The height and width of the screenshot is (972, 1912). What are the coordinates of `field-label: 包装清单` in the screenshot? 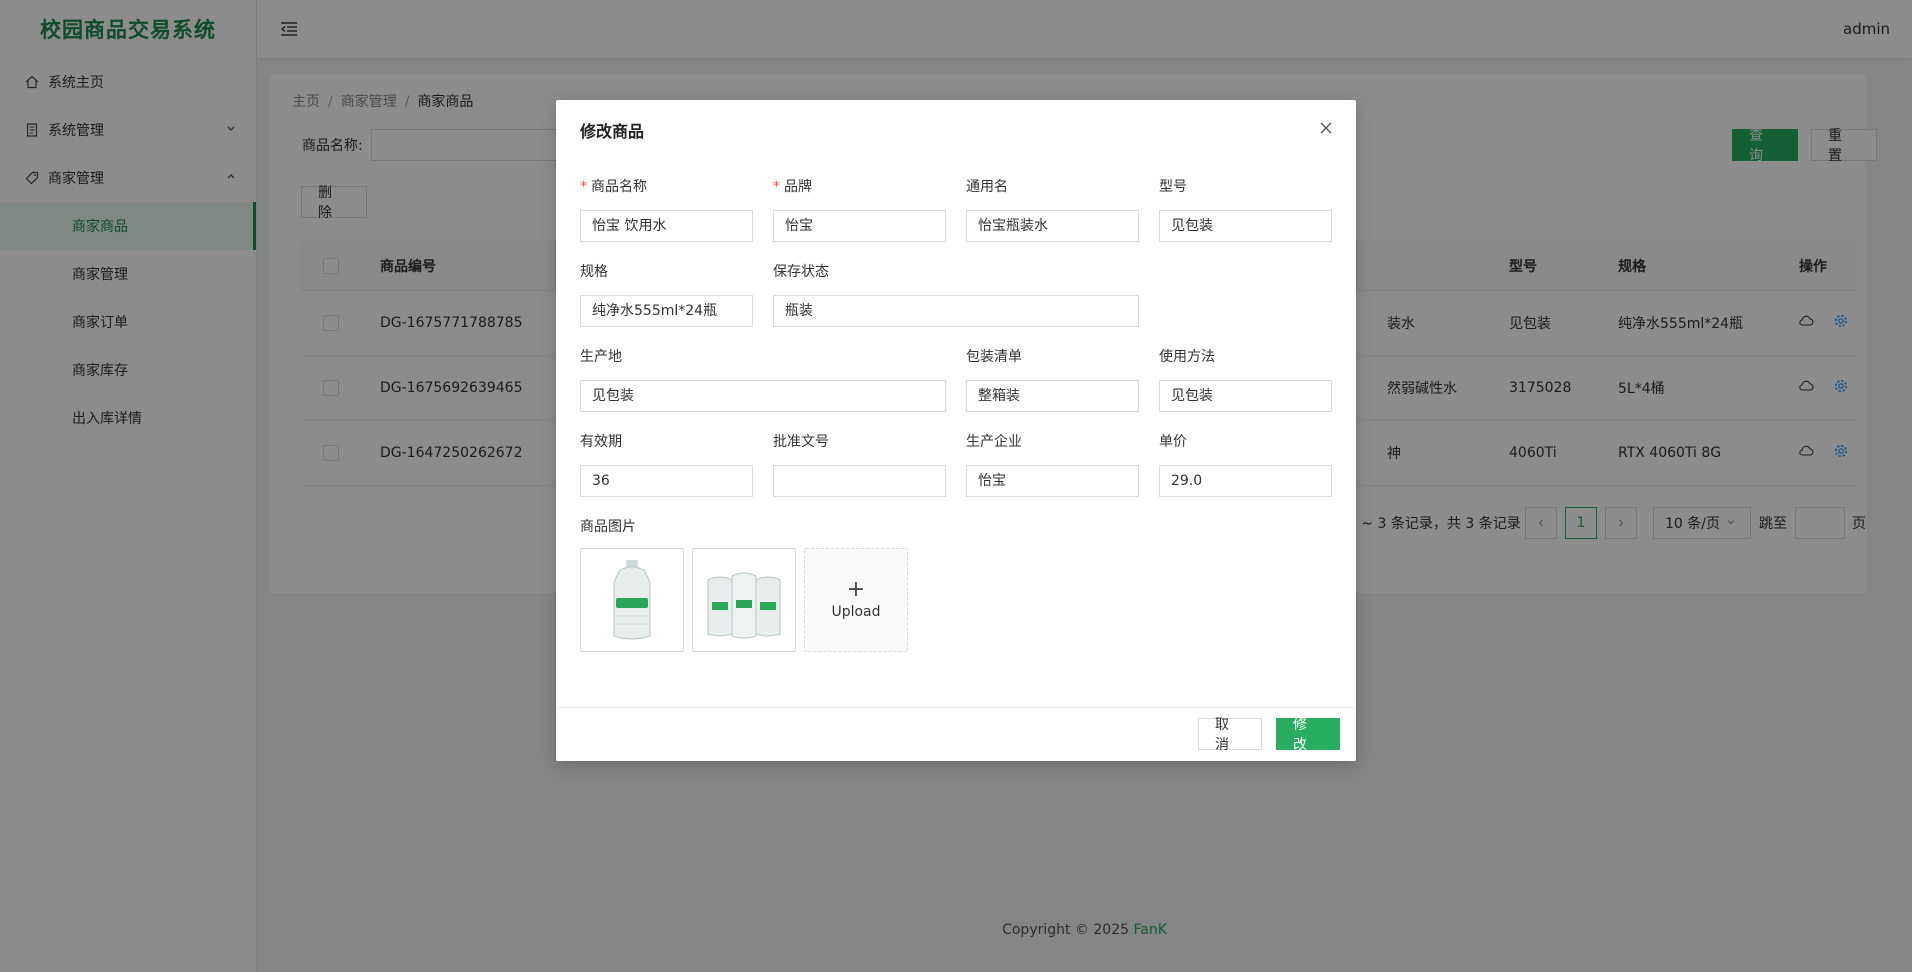 It's located at (994, 357).